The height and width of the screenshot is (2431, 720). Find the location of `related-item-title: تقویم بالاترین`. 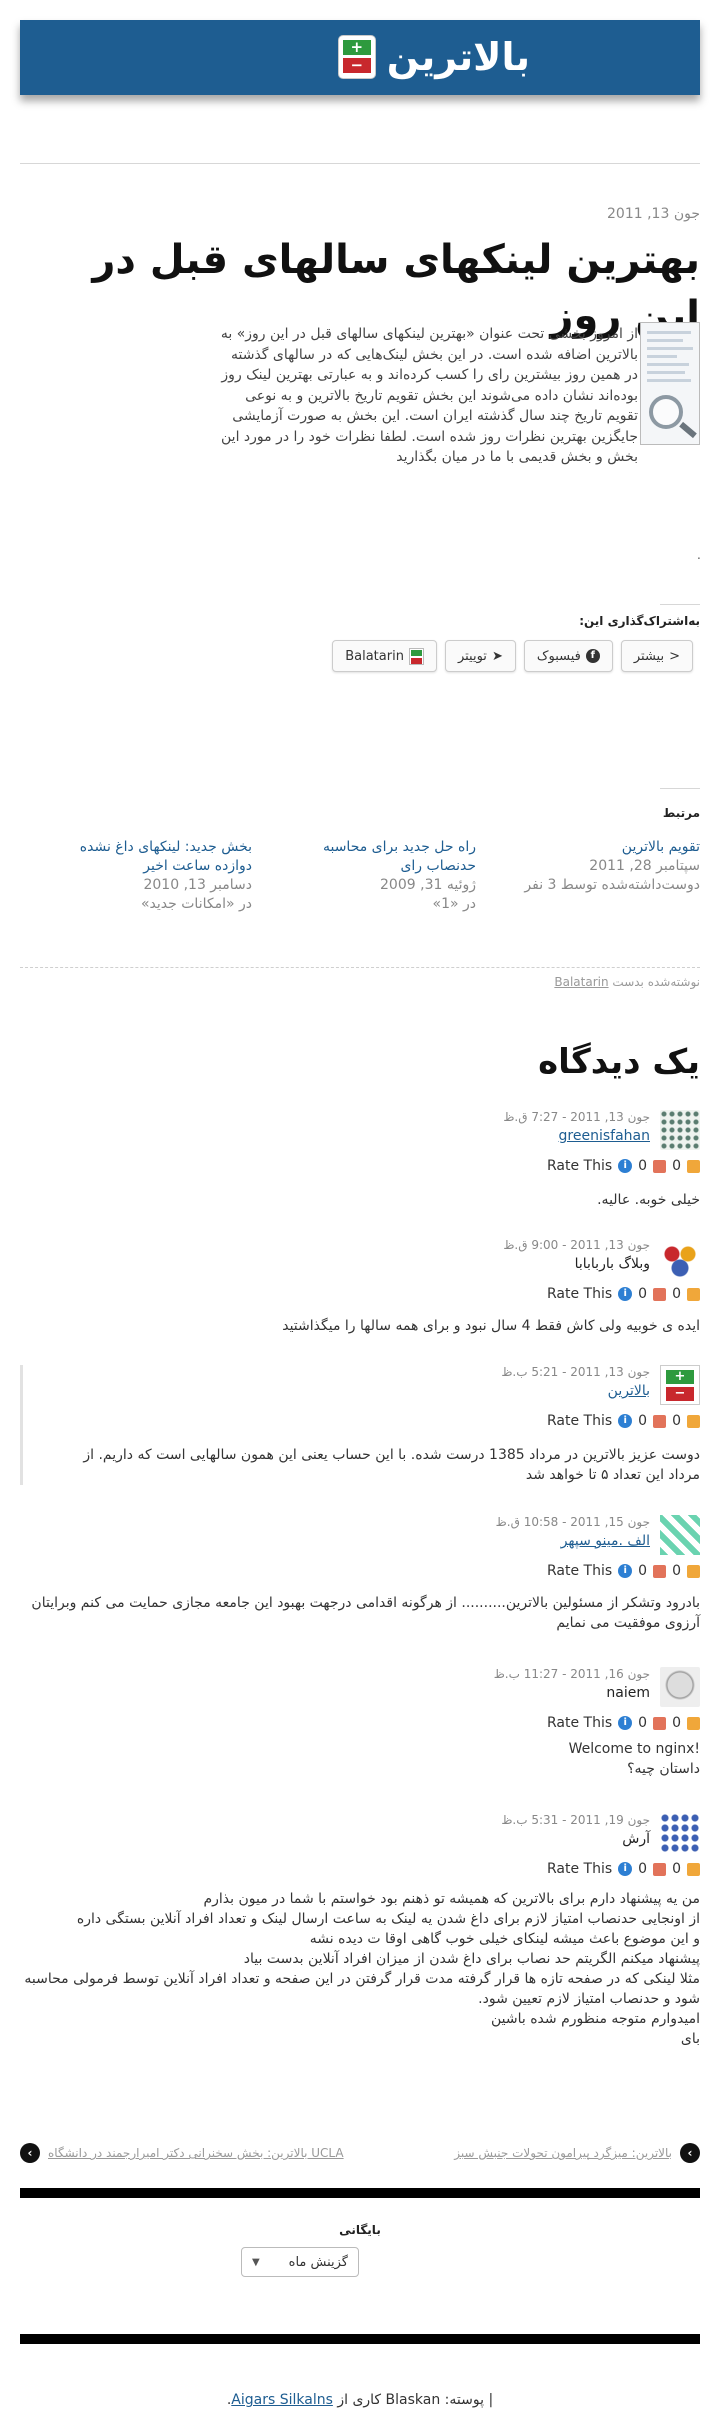

related-item-title: تقویم بالاترین is located at coordinates (602, 847).